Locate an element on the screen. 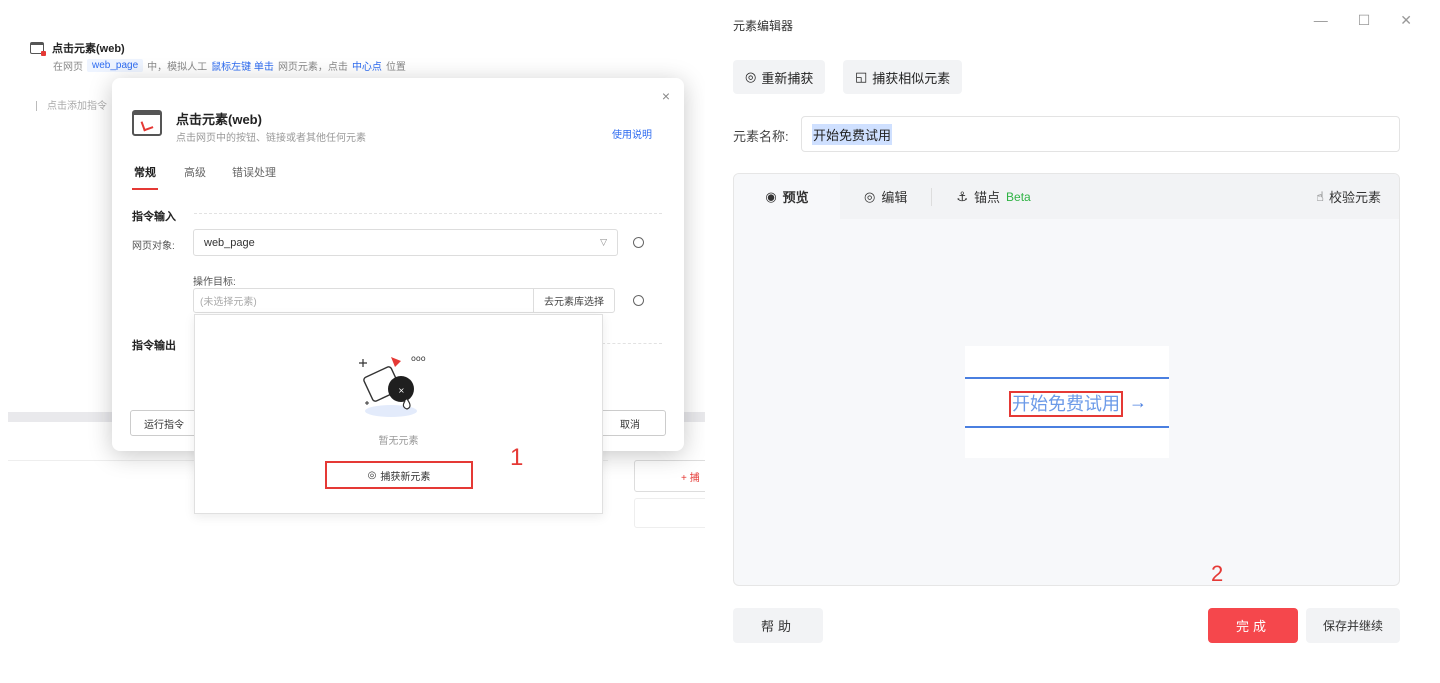  desc-text: 网页元素，点击 is located at coordinates (312, 67).